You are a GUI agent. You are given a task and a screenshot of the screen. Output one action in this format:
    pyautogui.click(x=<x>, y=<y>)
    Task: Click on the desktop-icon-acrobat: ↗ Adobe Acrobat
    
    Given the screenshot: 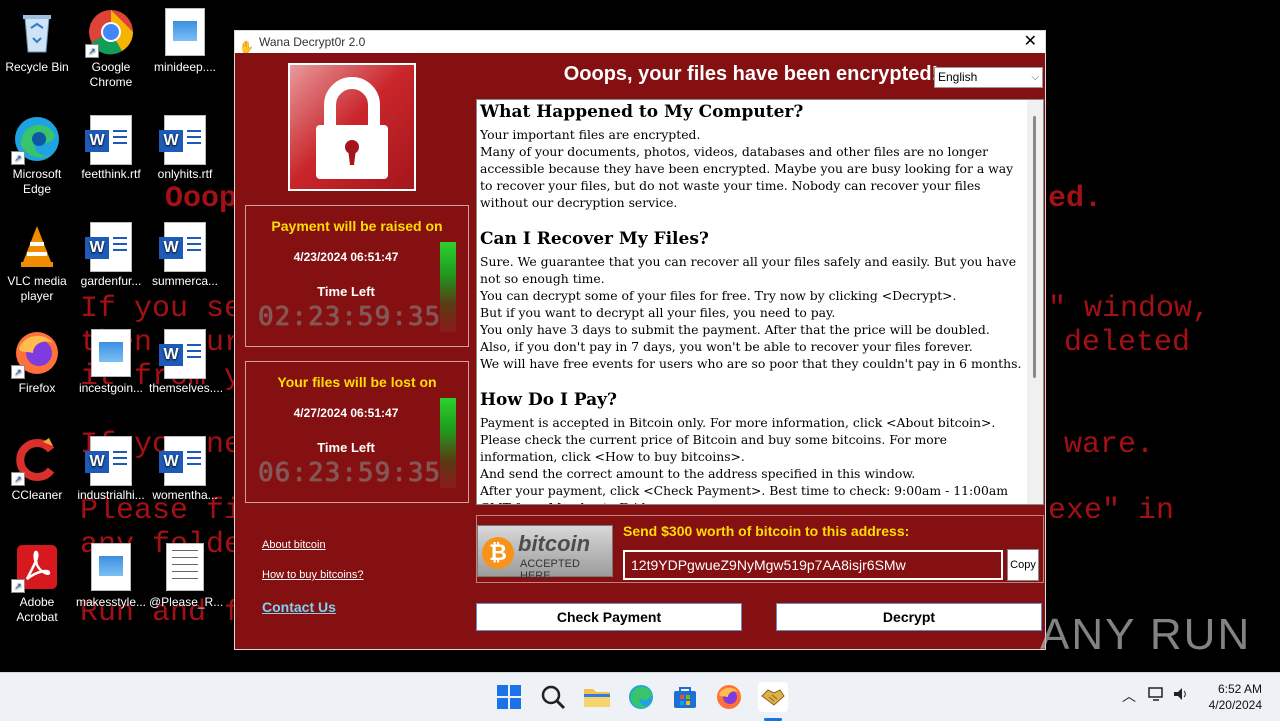 What is the action you would take?
    pyautogui.click(x=37, y=584)
    